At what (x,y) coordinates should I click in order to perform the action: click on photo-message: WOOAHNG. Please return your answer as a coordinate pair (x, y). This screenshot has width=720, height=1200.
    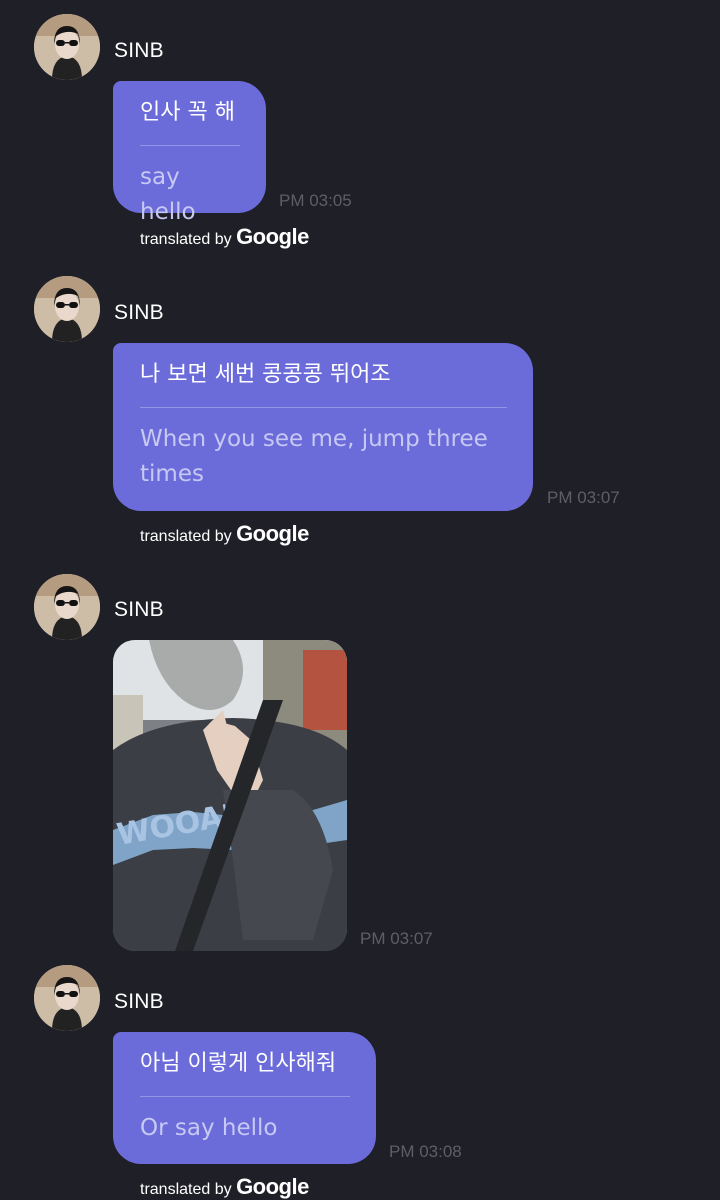
    Looking at the image, I should click on (230, 795).